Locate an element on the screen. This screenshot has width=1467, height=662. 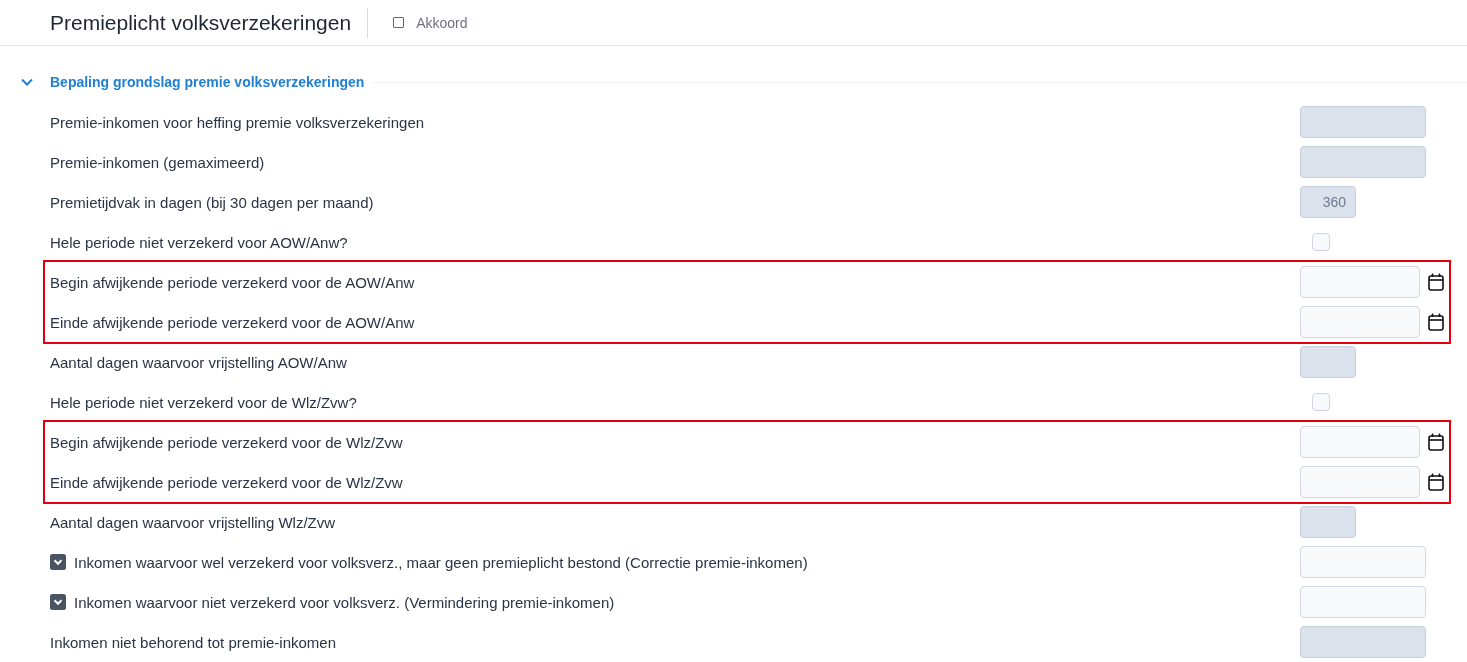
field-label: Begin afwijkende periode verzekerd voor de AOW/Anw is located at coordinates (232, 282).